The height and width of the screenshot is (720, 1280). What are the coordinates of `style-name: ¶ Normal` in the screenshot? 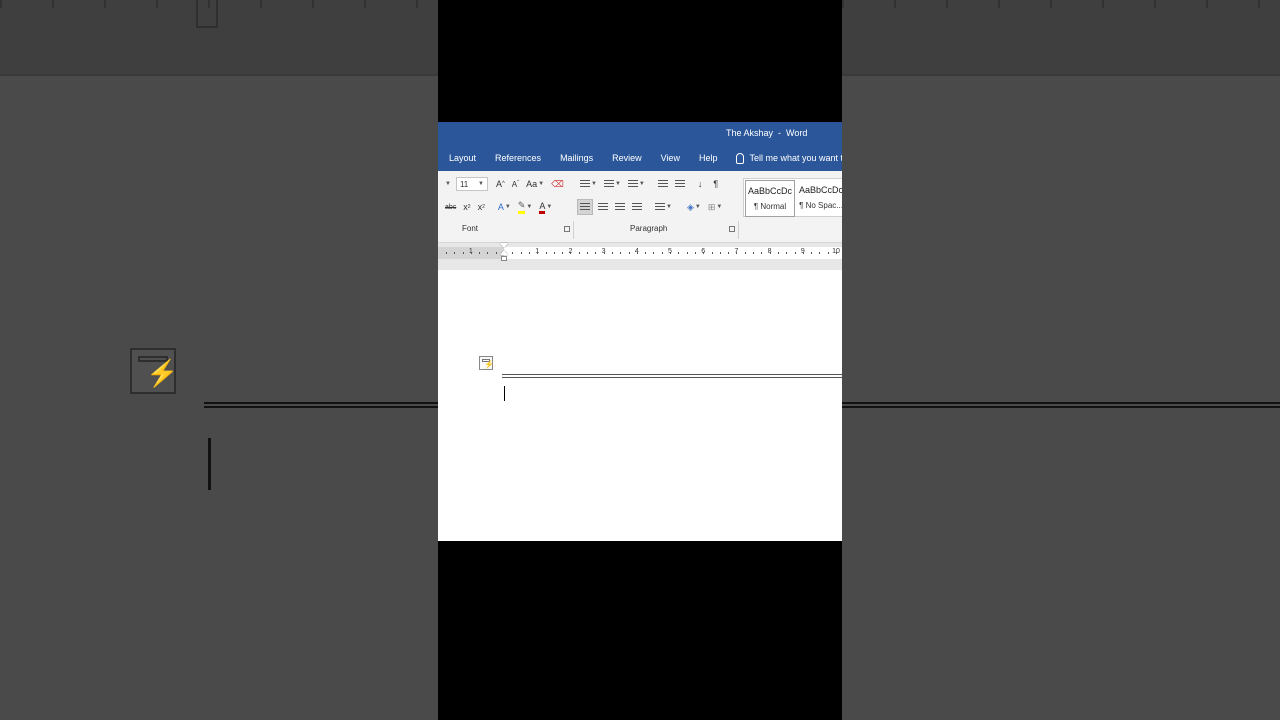 It's located at (770, 206).